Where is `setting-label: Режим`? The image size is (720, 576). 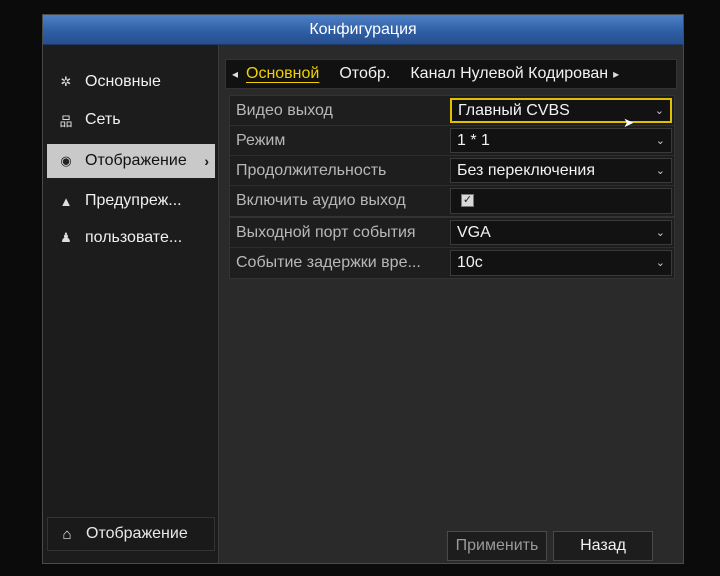
setting-label: Режим is located at coordinates (261, 140).